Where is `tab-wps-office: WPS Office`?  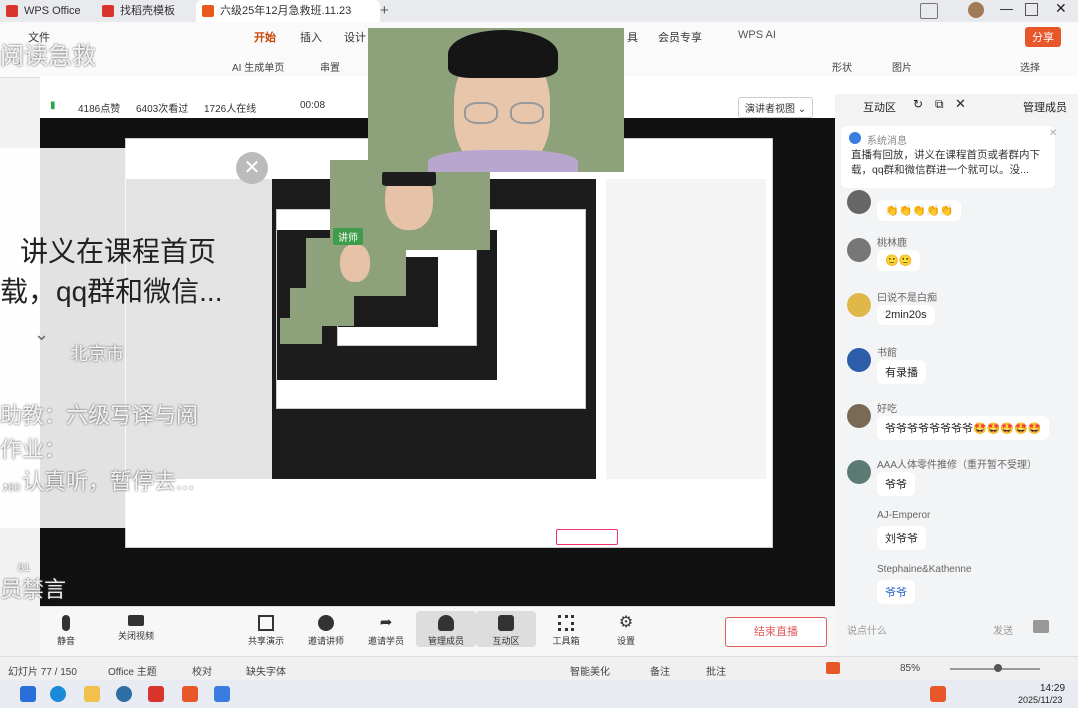
tab-wps-office: WPS Office is located at coordinates (45, 11).